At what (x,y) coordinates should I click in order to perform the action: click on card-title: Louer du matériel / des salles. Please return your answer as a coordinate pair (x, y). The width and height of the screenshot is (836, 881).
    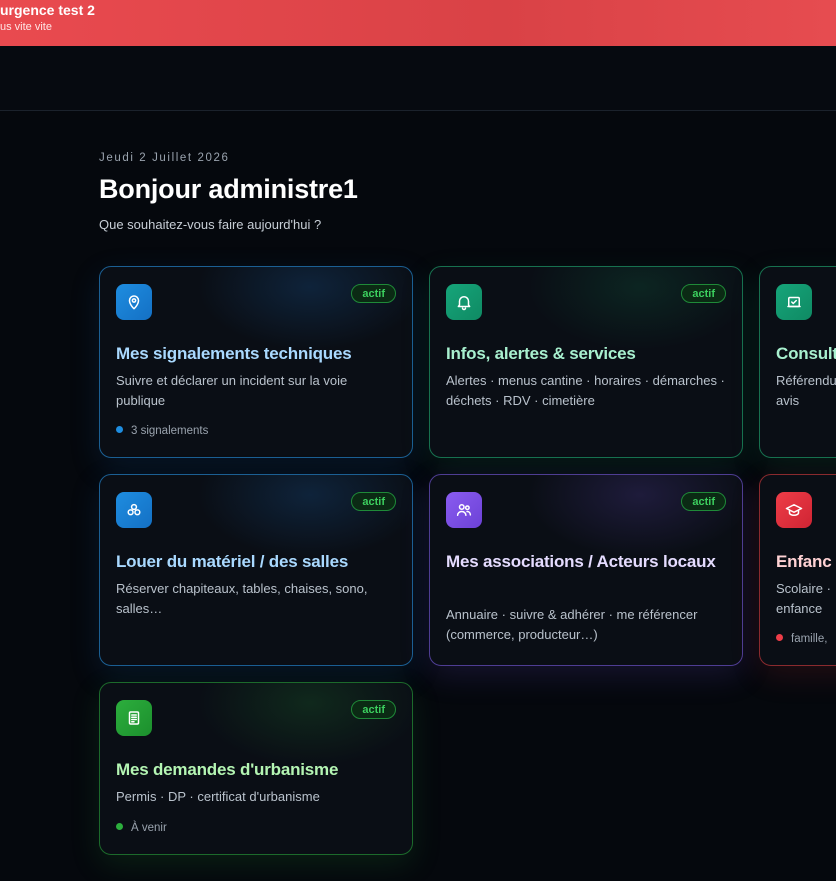
    Looking at the image, I should click on (232, 561).